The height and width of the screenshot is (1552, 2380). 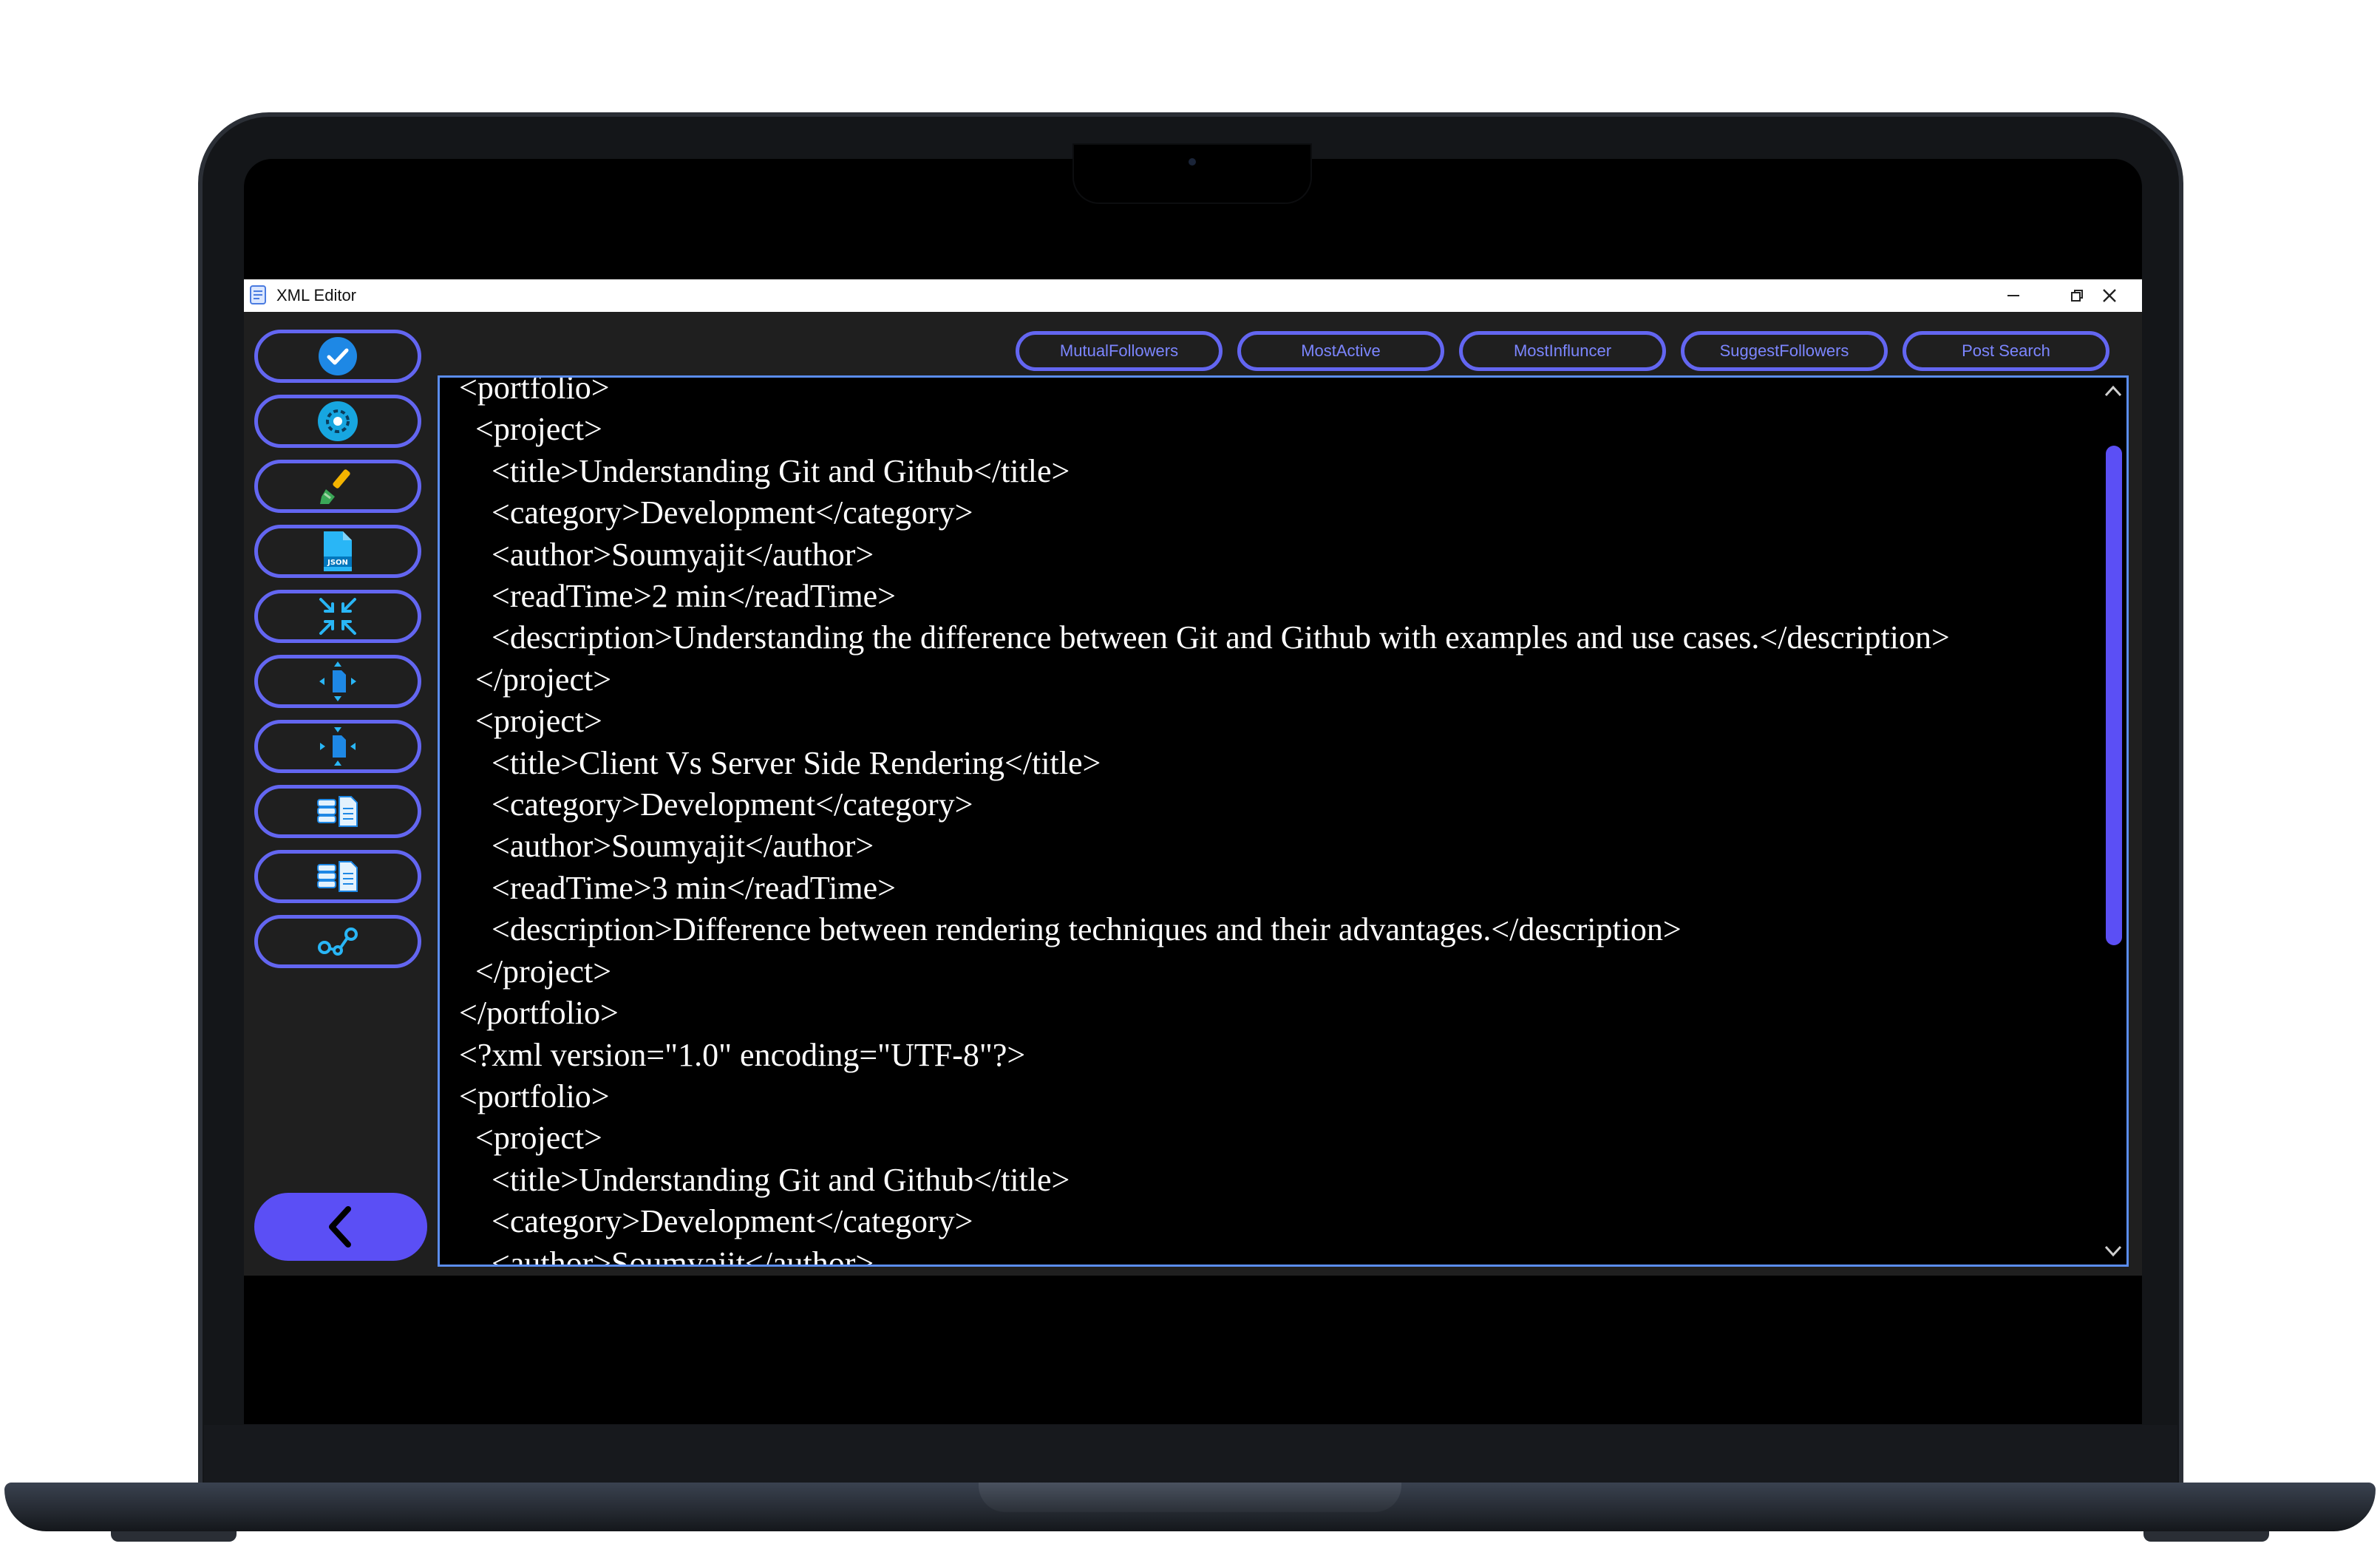 I want to click on graph-button, so click(x=337, y=941).